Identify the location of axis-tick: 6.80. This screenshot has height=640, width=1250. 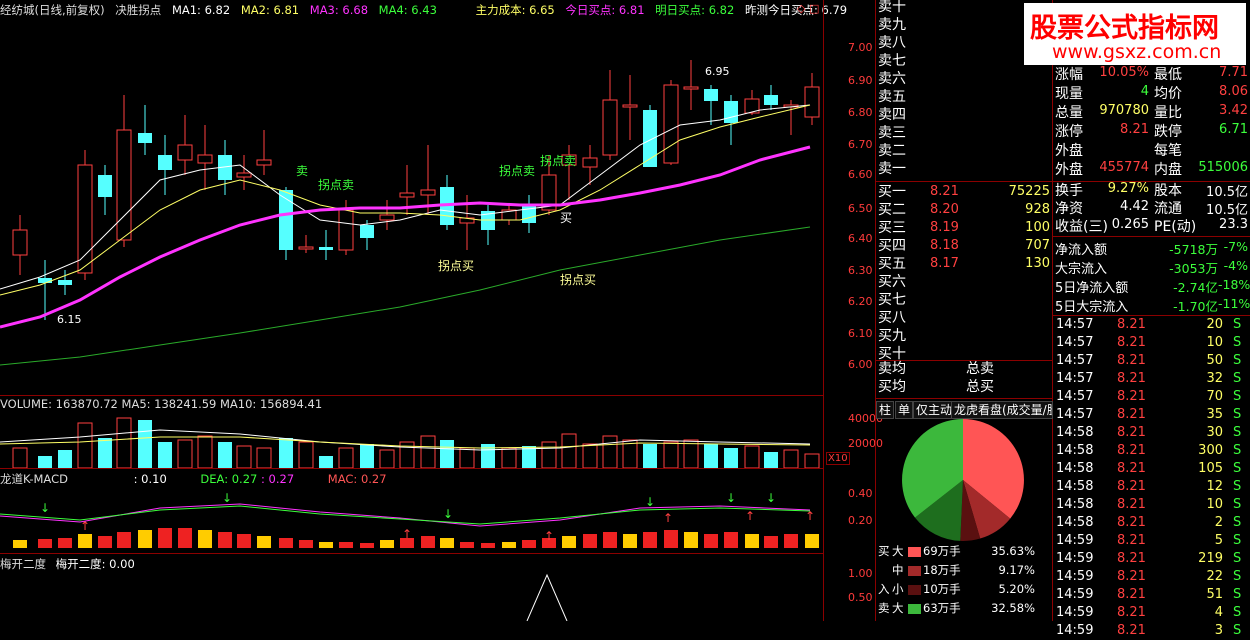
(860, 112).